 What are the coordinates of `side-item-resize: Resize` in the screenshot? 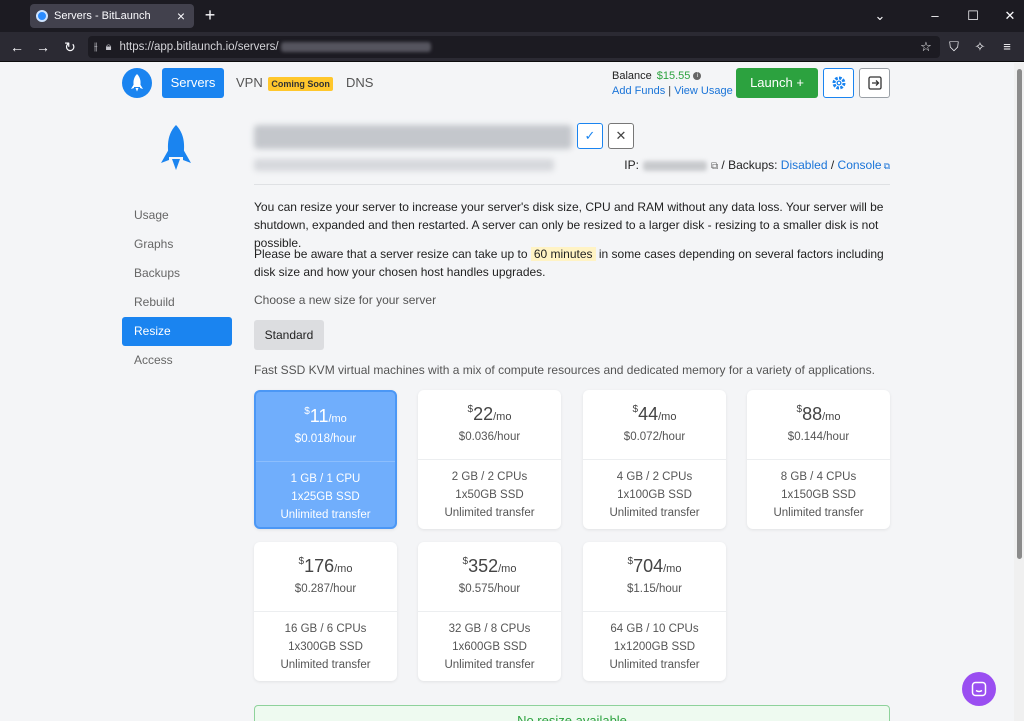 It's located at (177, 331).